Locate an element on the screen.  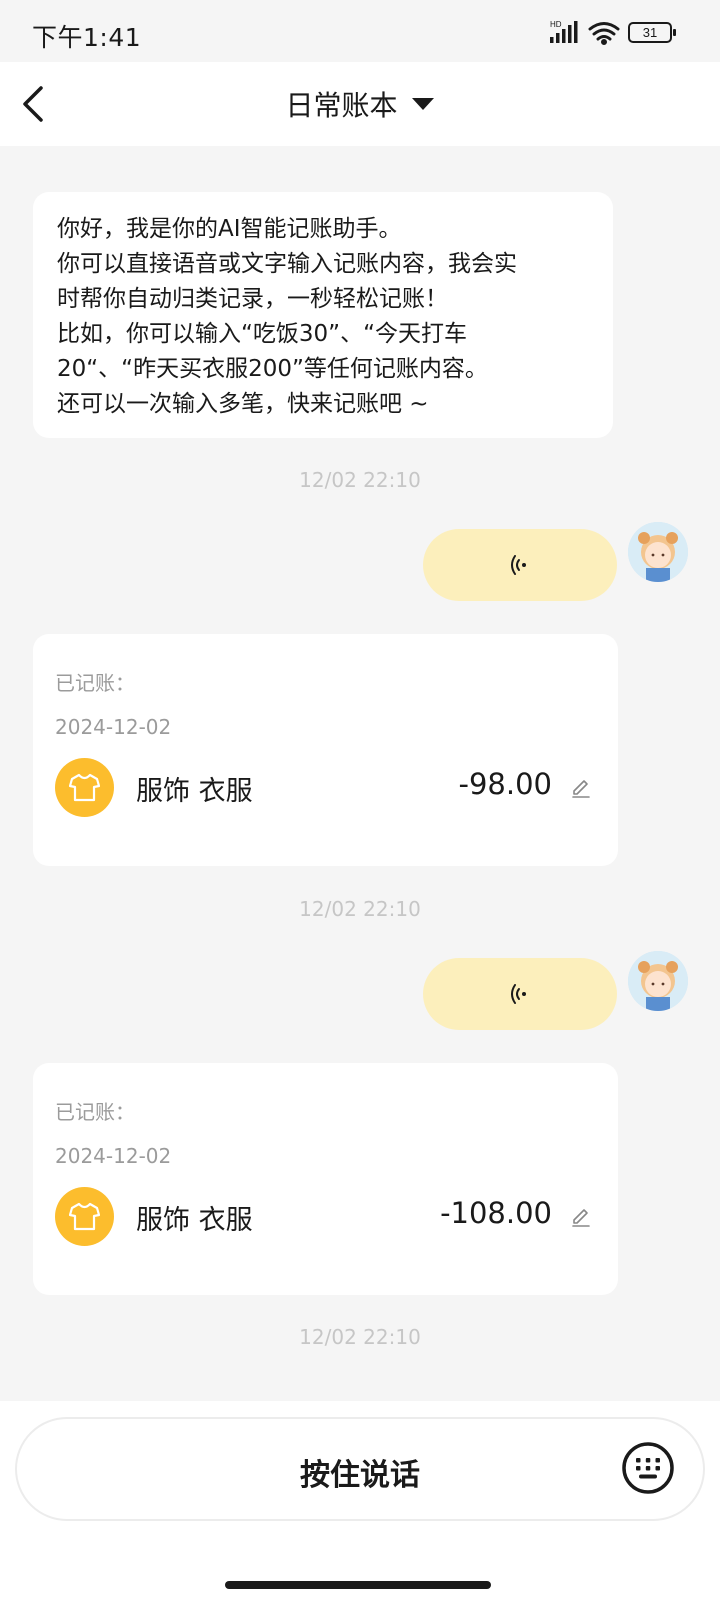
record-amount: -98.00 is located at coordinates (505, 784).